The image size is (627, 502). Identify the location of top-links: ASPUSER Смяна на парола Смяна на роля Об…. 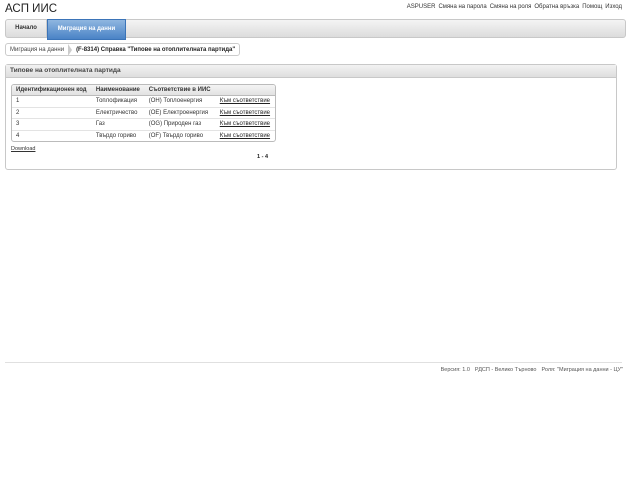
(514, 7).